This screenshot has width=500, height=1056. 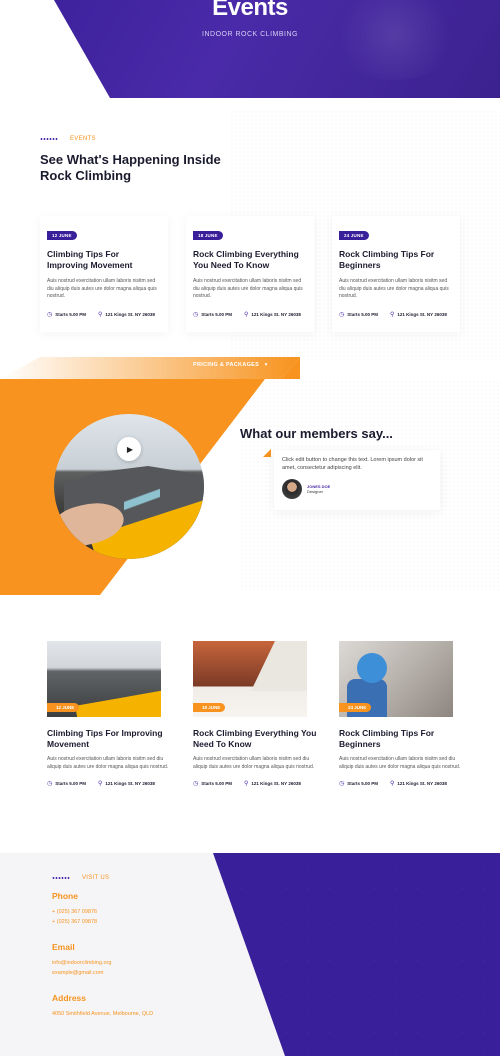 What do you see at coordinates (250, 34) in the screenshot?
I see `page-subtitle: INDOOR ROCK CLIMBING` at bounding box center [250, 34].